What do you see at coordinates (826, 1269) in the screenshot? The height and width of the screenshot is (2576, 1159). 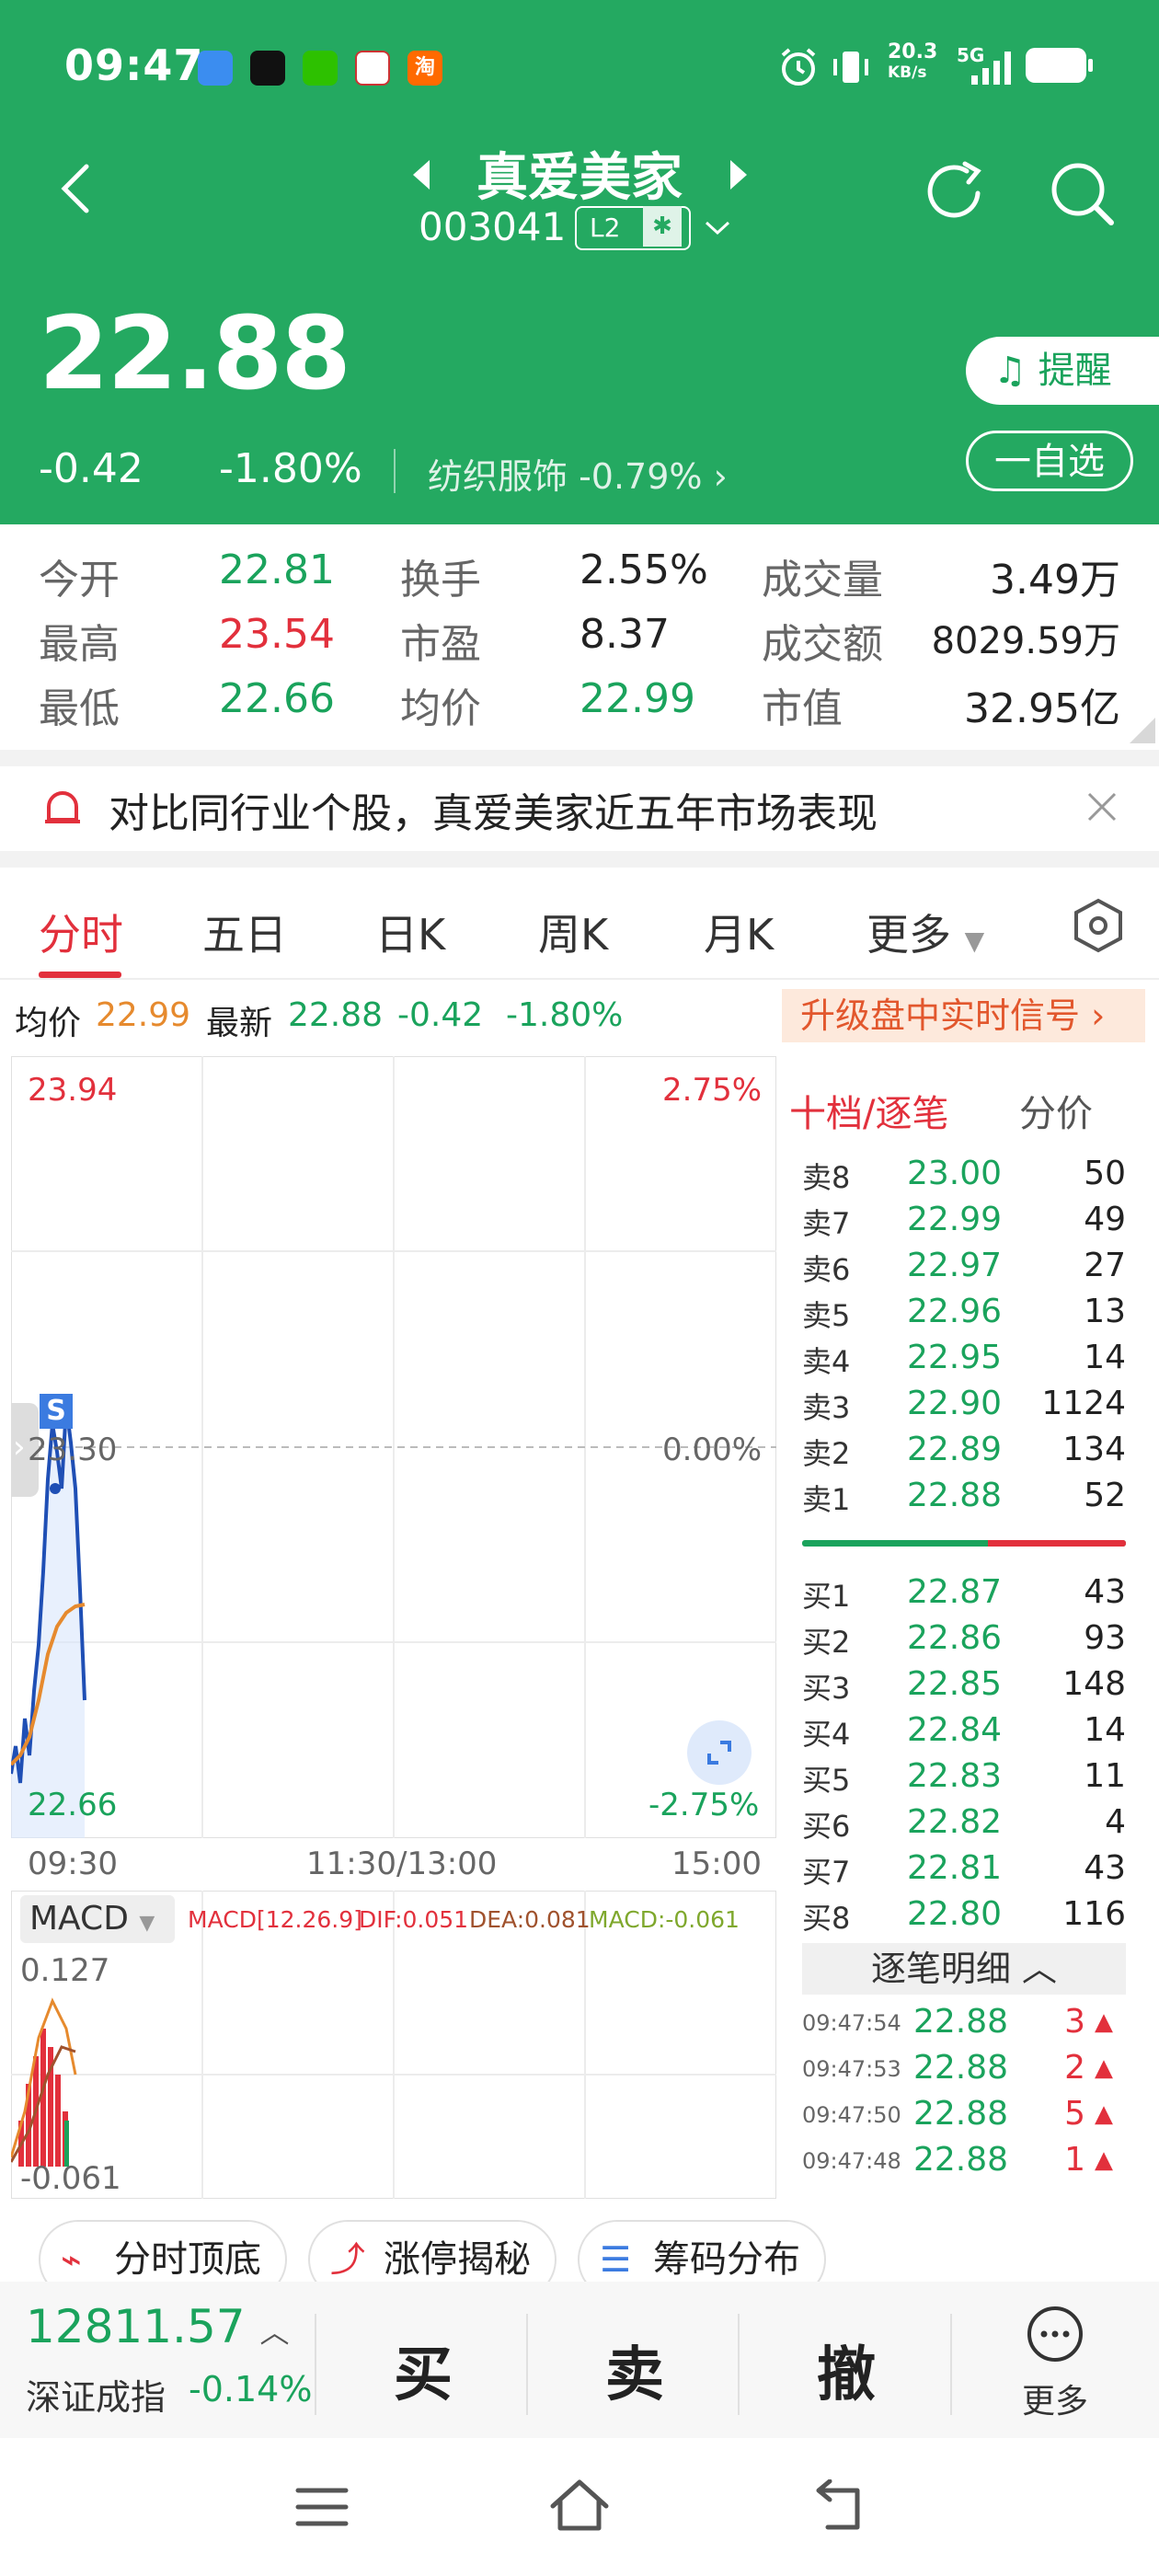 I see `ask-label: 卖6` at bounding box center [826, 1269].